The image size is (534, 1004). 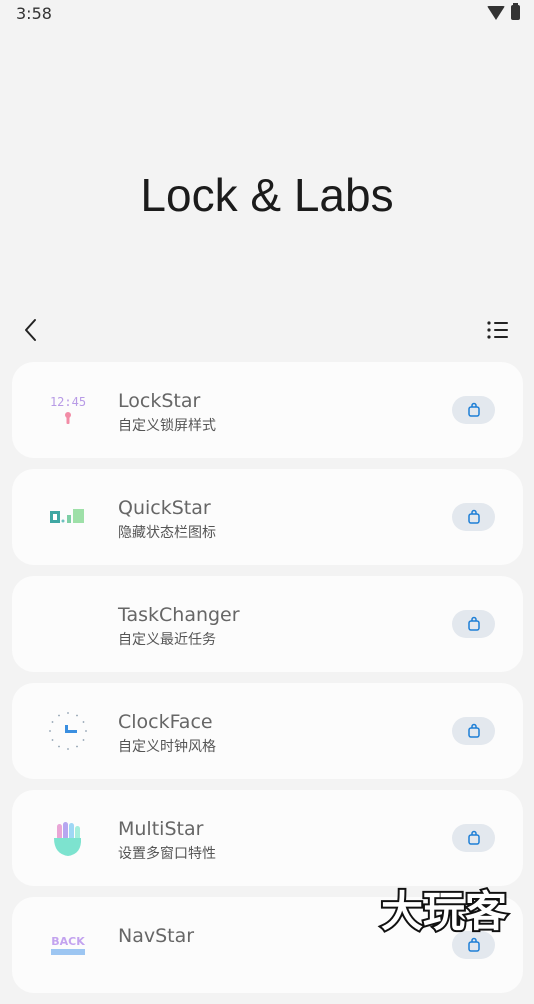 I want to click on navstar-icon-text: BACK, so click(x=68, y=941).